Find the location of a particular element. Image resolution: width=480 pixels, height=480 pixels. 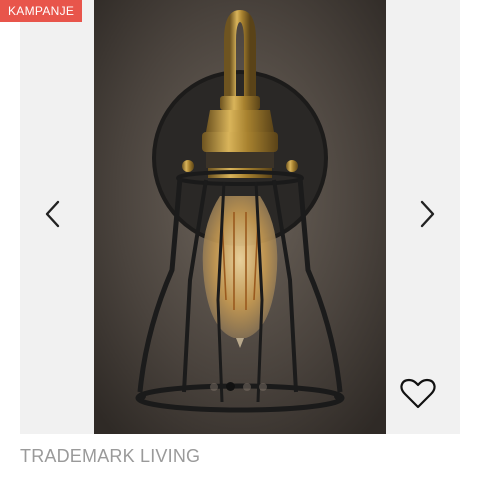

carousel-dot-active is located at coordinates (230, 386).